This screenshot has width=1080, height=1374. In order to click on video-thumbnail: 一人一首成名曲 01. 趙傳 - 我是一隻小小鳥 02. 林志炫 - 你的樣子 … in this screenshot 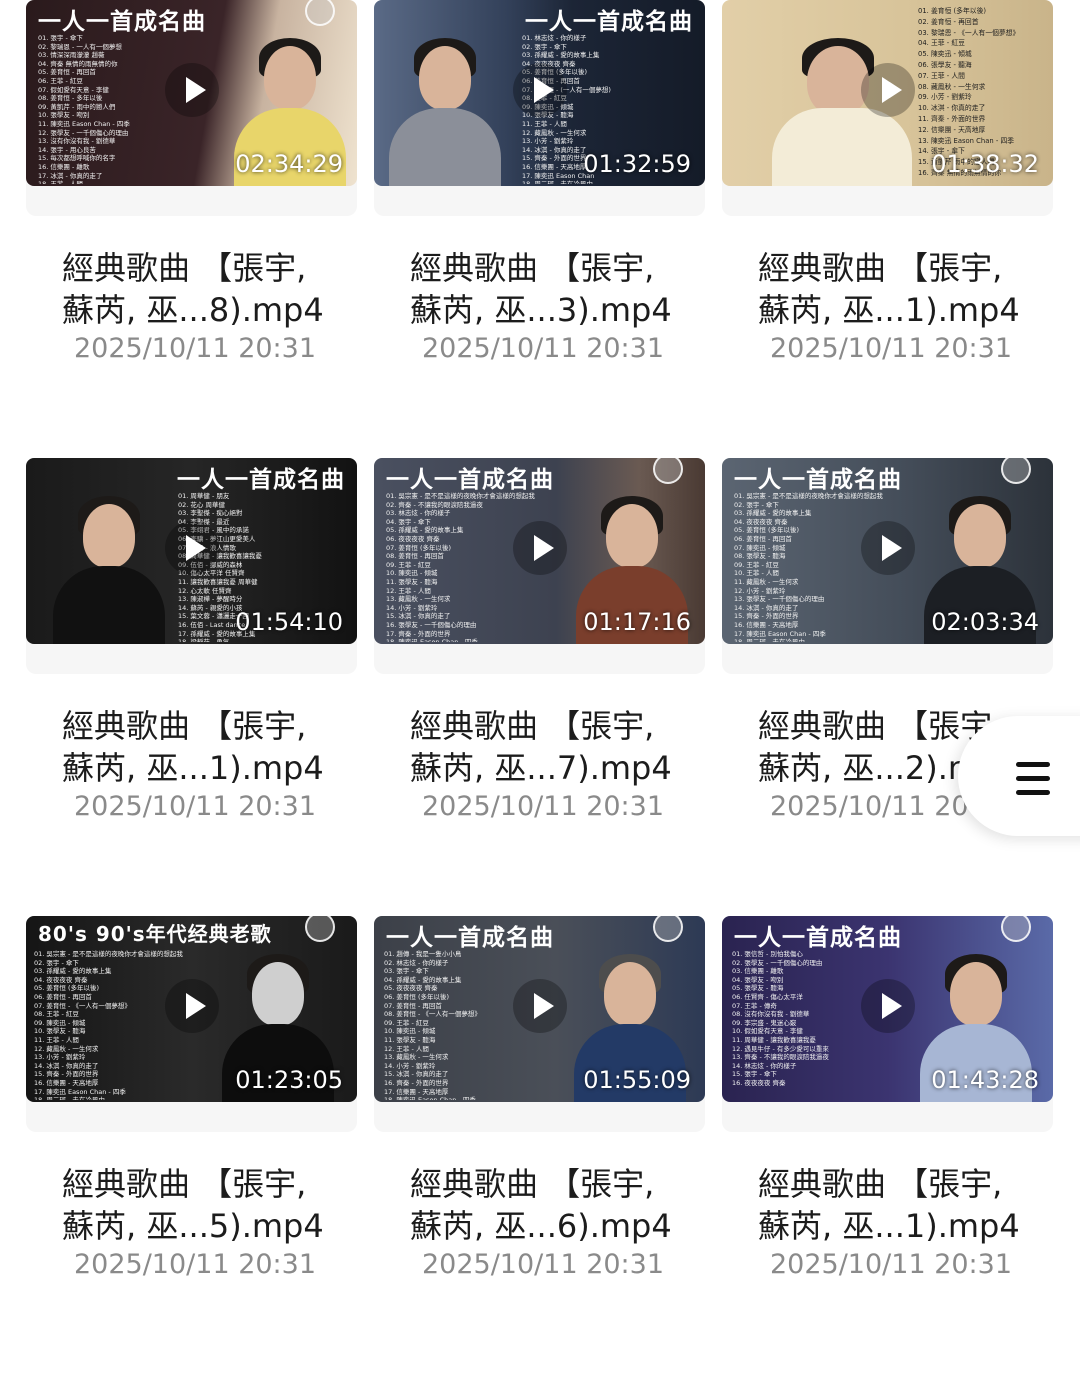, I will do `click(539, 1009)`.